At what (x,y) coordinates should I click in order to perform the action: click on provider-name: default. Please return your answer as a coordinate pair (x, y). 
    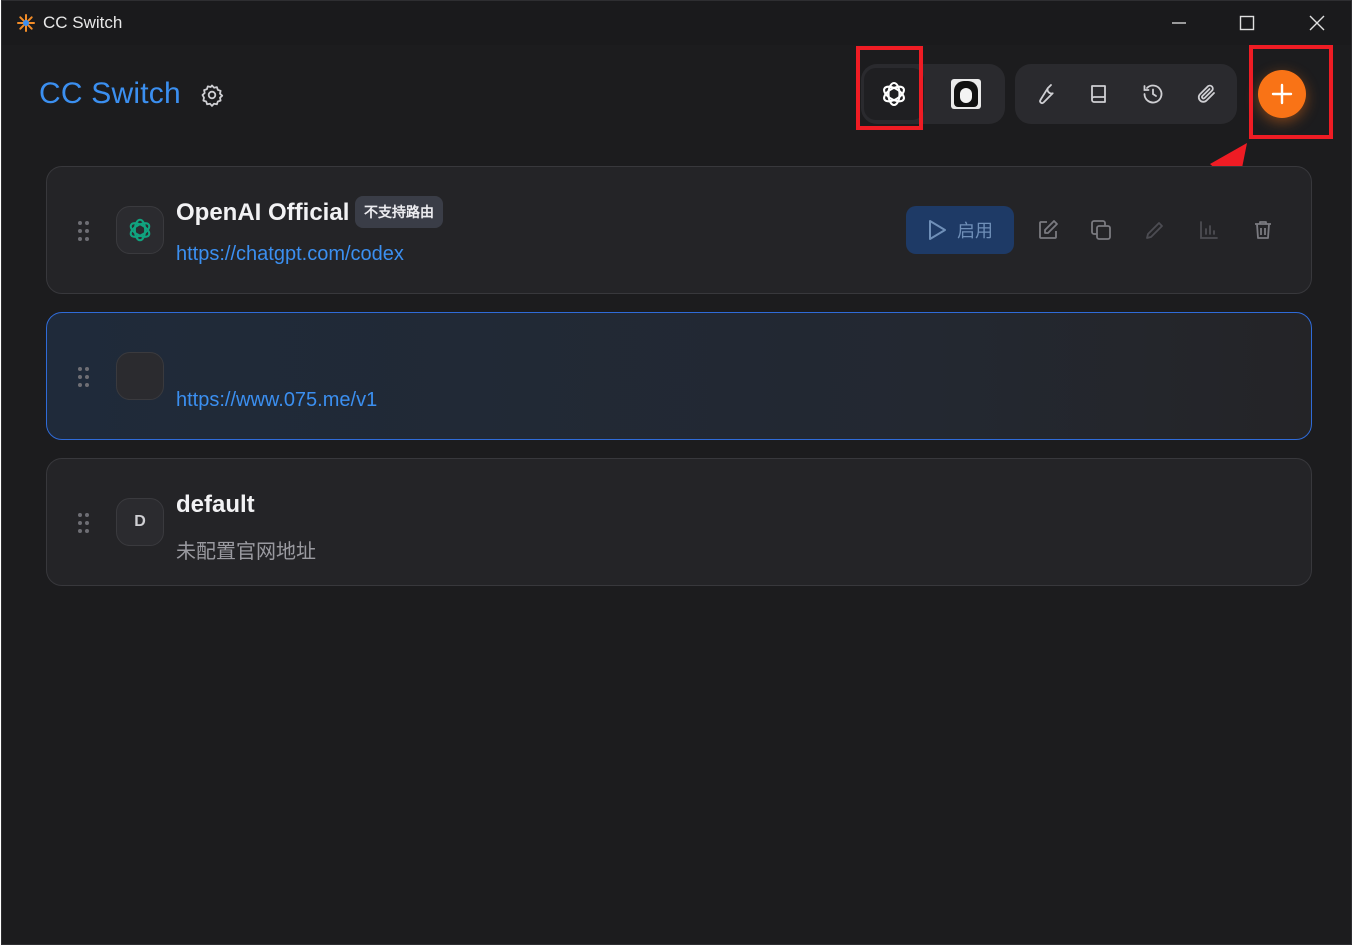
    Looking at the image, I should click on (215, 504).